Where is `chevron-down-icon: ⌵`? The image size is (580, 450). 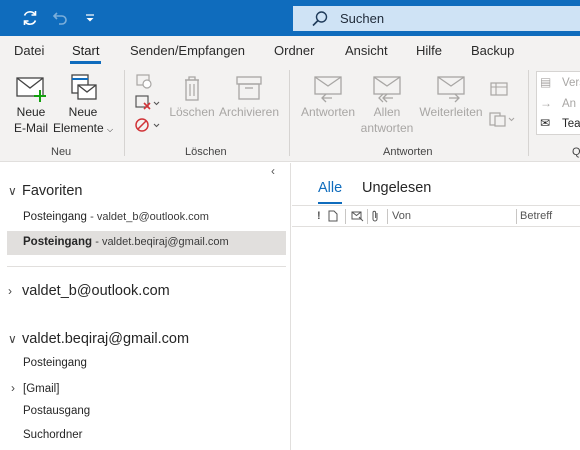 chevron-down-icon: ⌵ is located at coordinates (110, 129).